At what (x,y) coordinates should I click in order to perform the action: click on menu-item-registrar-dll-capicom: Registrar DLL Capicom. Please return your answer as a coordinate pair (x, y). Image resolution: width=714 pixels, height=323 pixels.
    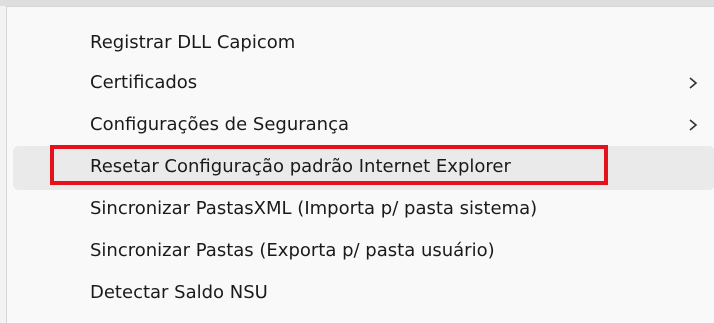
    Looking at the image, I should click on (363, 44).